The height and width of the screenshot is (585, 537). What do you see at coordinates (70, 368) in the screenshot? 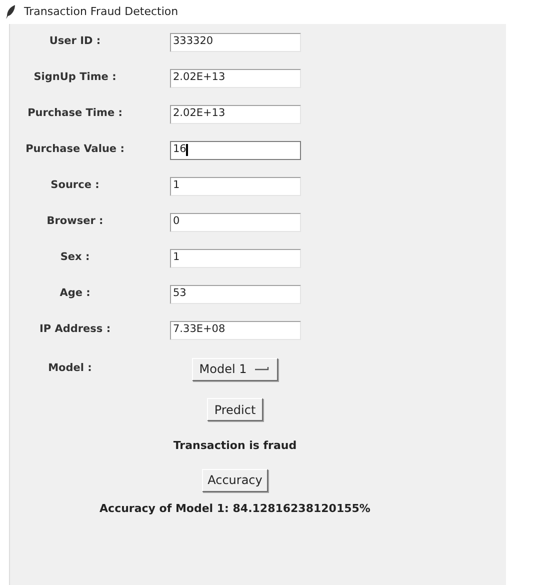
I see `field-label: Model :` at bounding box center [70, 368].